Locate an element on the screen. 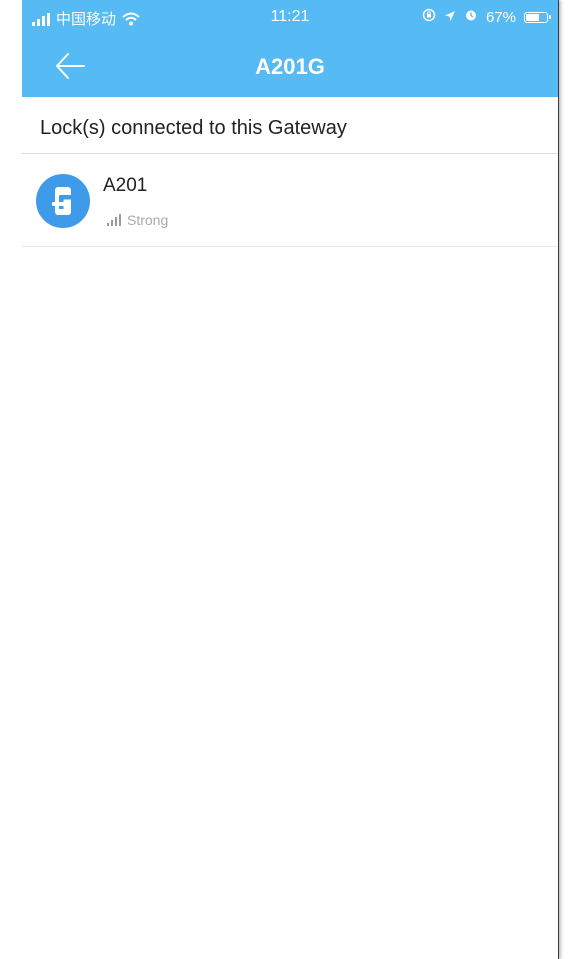 The height and width of the screenshot is (959, 569). avatar is located at coordinates (63, 201).